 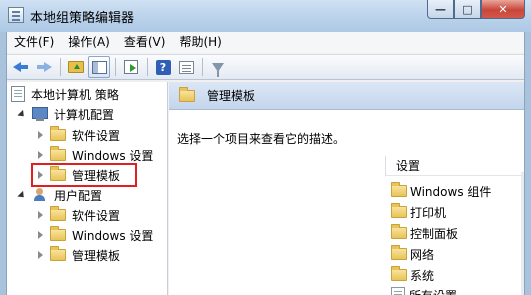 What do you see at coordinates (346, 96) in the screenshot?
I see `details-header: 管理模板` at bounding box center [346, 96].